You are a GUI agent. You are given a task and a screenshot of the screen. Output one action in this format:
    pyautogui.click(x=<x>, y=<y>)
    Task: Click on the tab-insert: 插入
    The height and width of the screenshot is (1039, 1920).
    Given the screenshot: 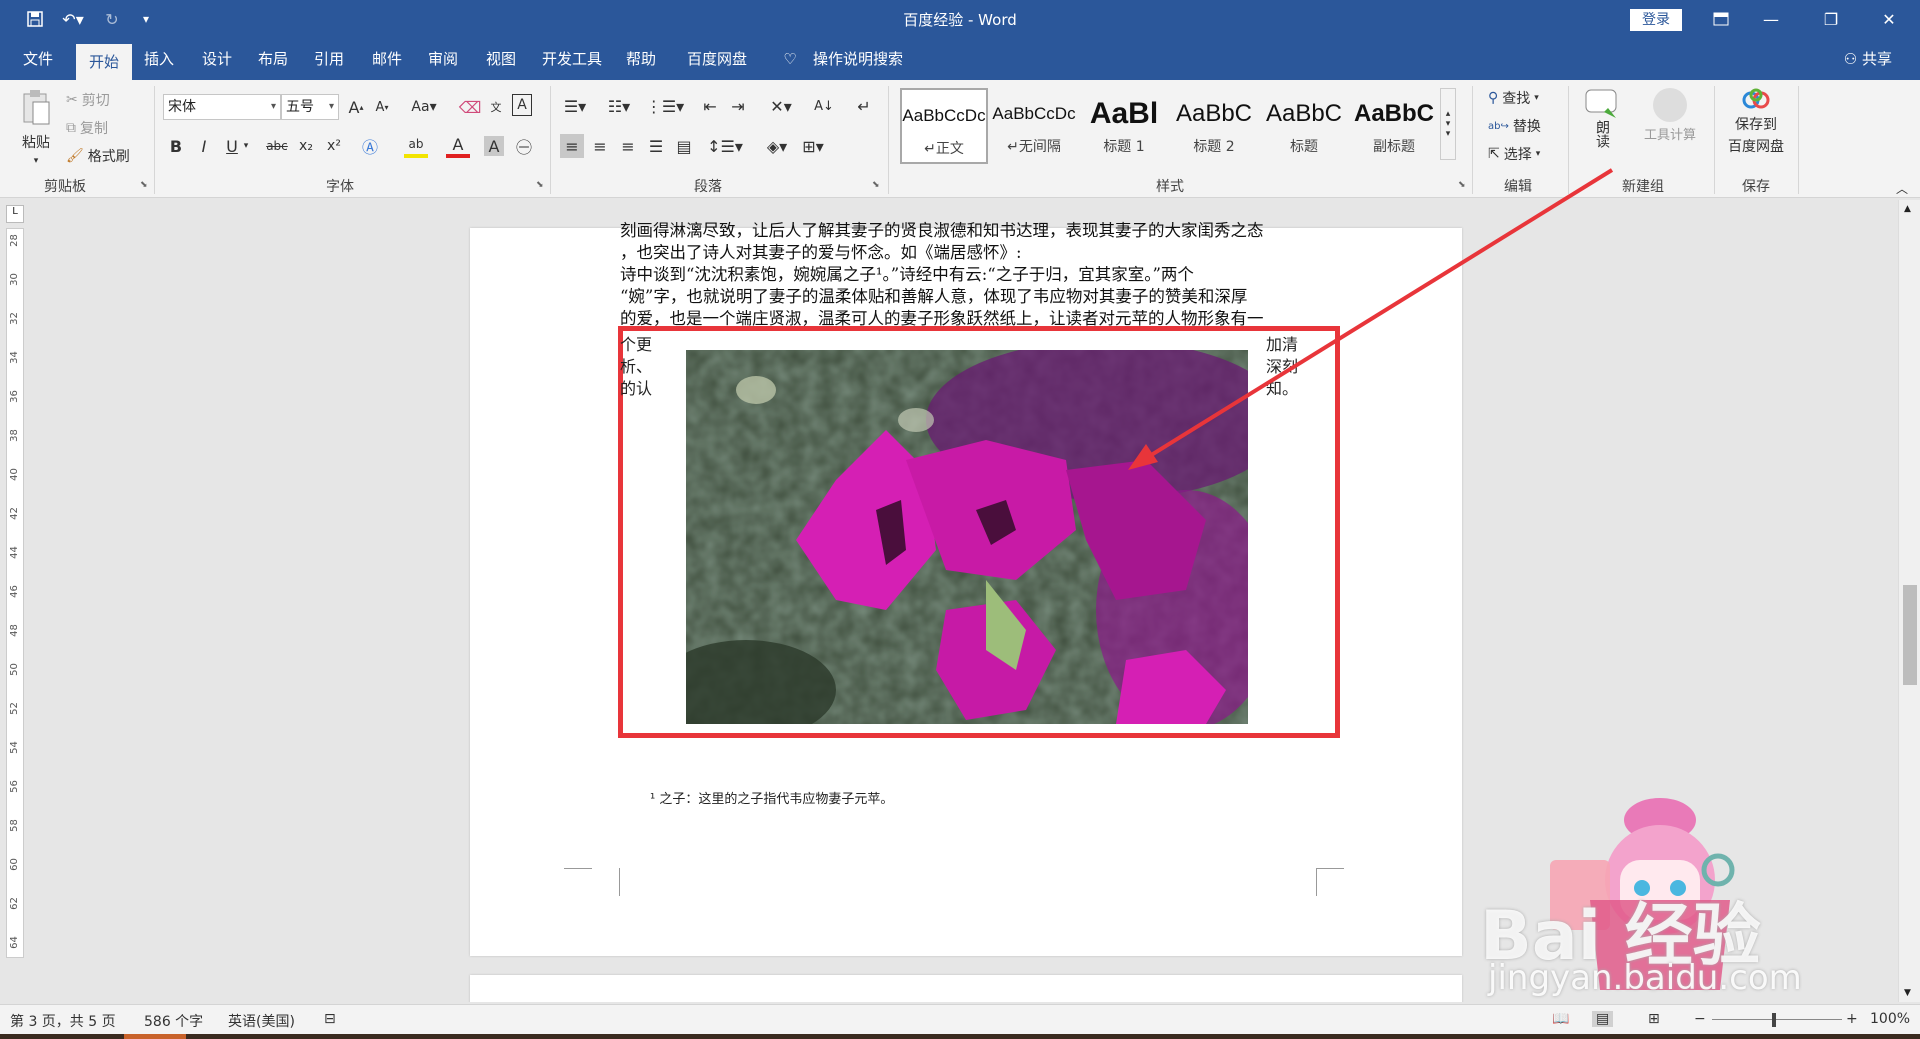 What is the action you would take?
    pyautogui.click(x=159, y=59)
    